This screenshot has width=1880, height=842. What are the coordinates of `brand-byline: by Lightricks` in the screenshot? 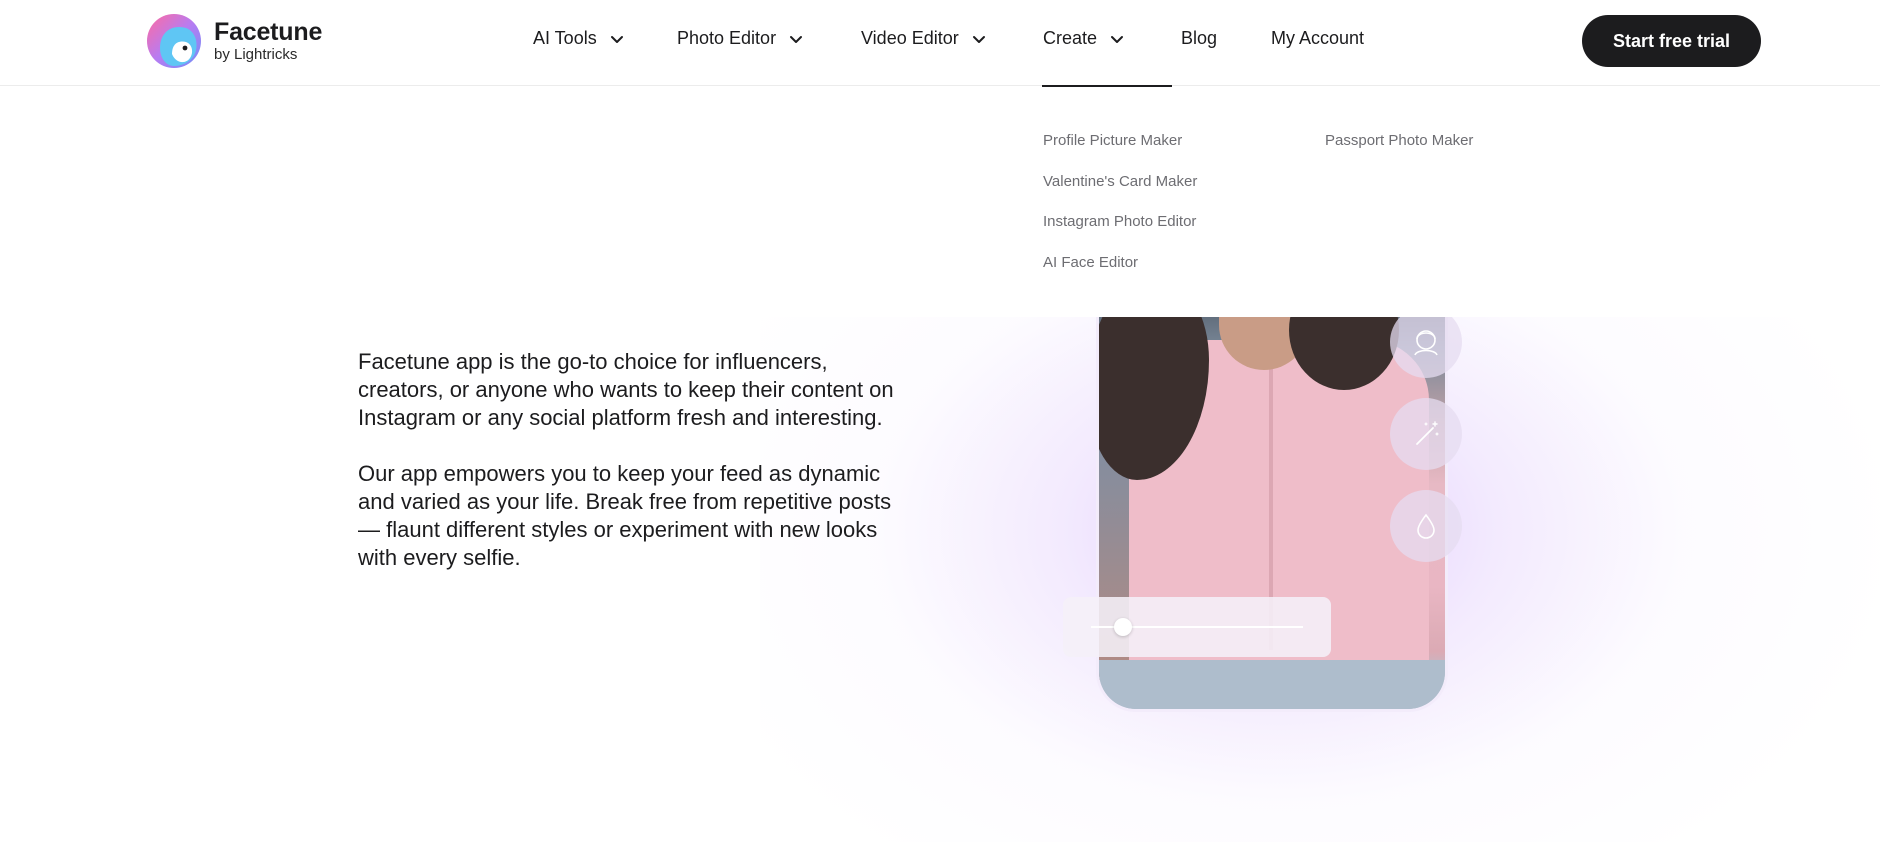 It's located at (256, 54).